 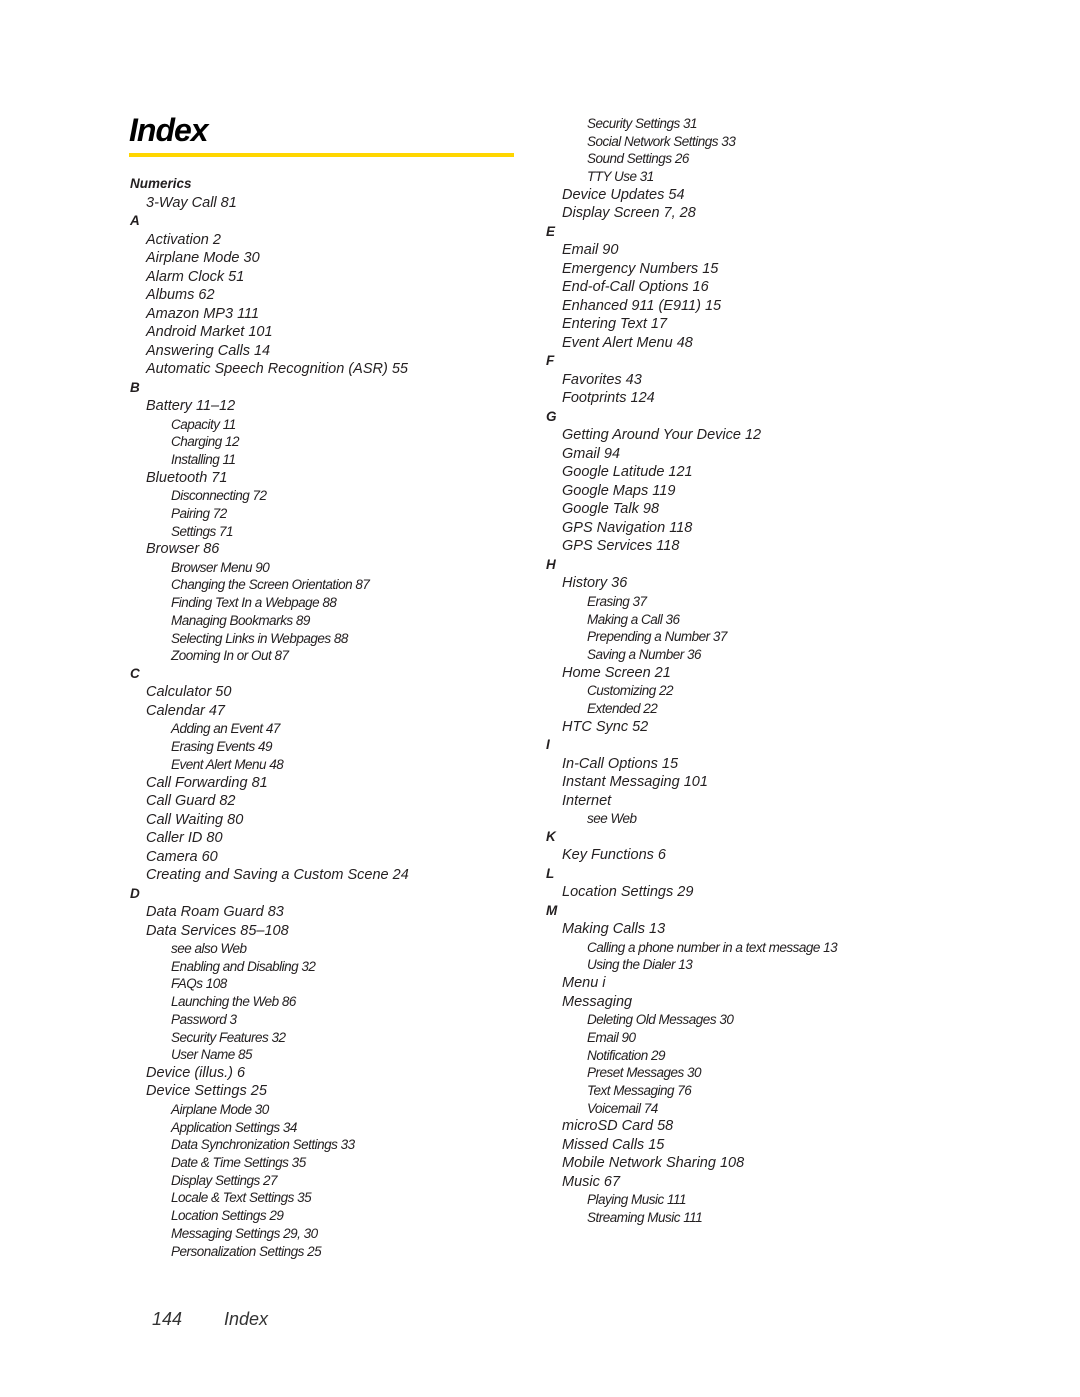 I want to click on index-entry: Browser 86, so click(x=269, y=549).